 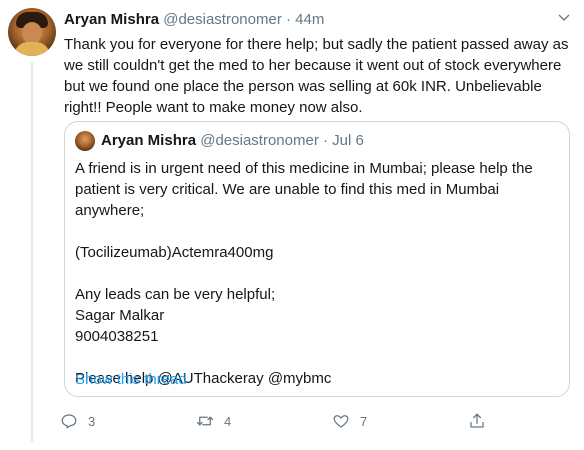 I want to click on thread-line, so click(x=32, y=252).